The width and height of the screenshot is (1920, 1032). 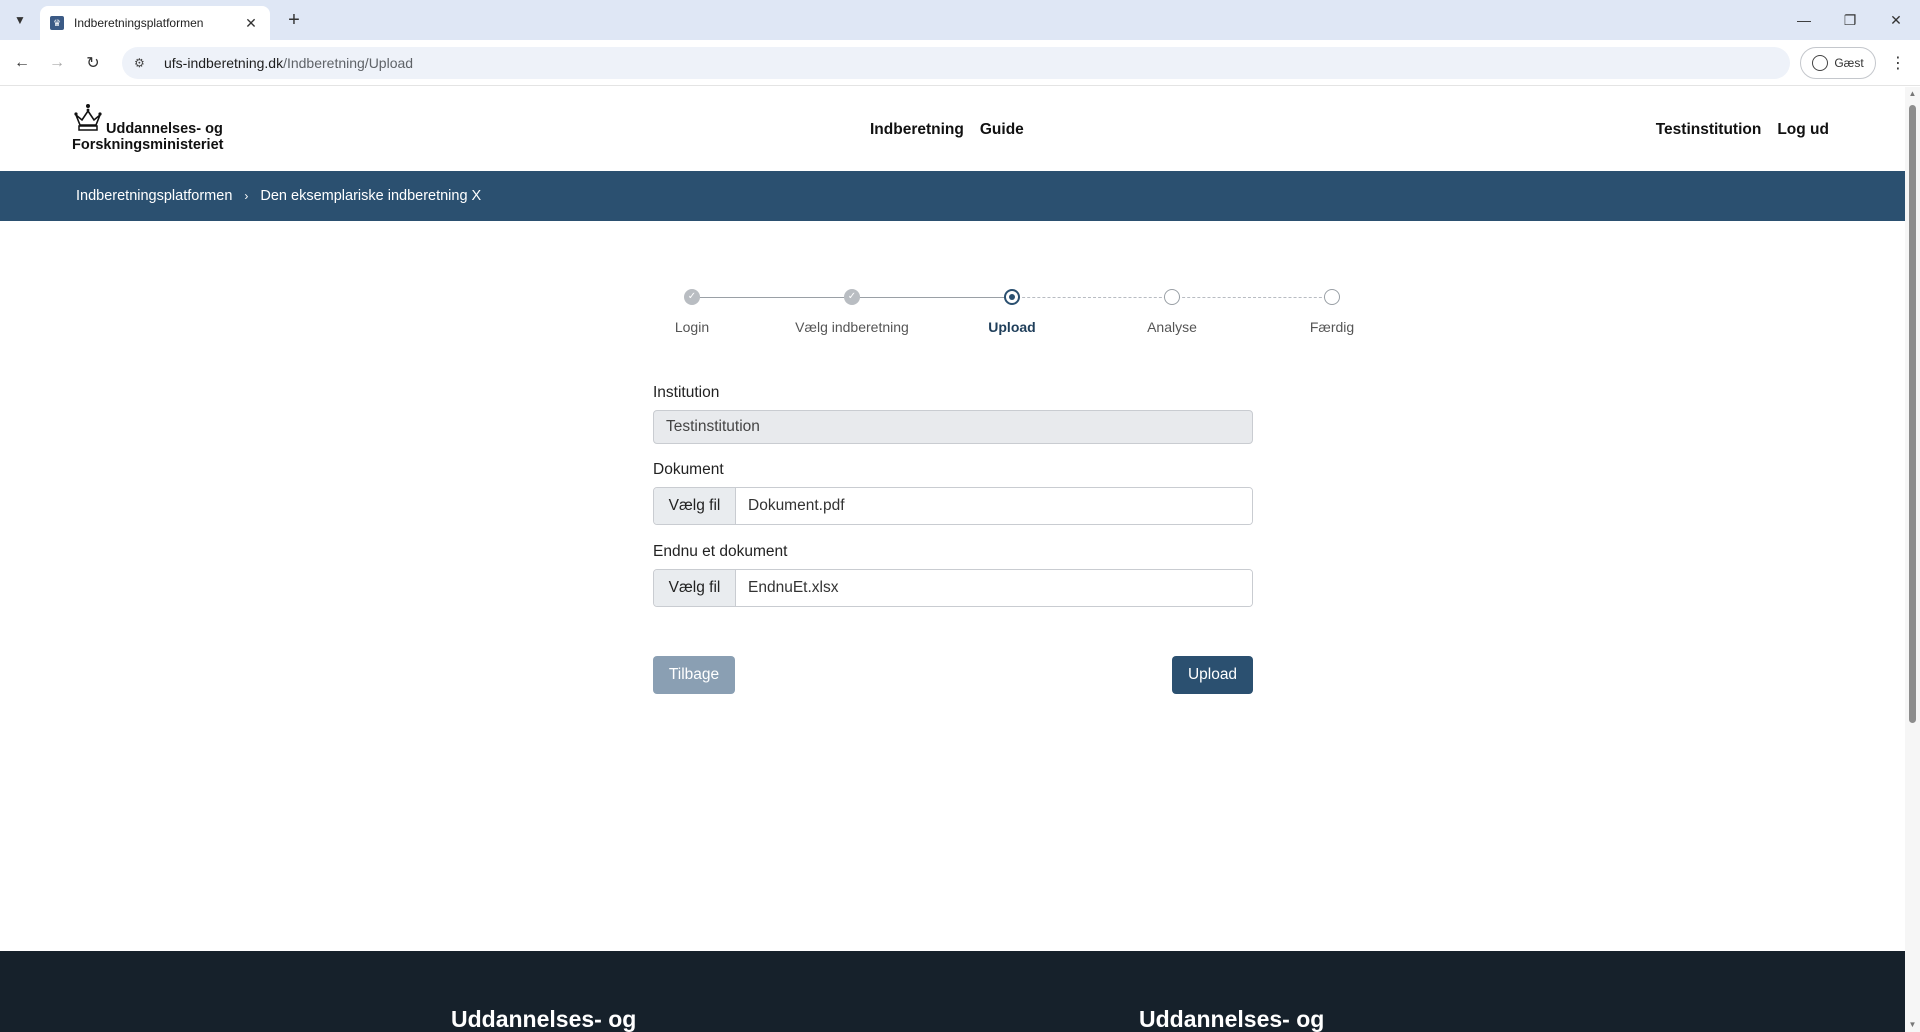 What do you see at coordinates (294, 20) in the screenshot?
I see `new-tab-icon: +` at bounding box center [294, 20].